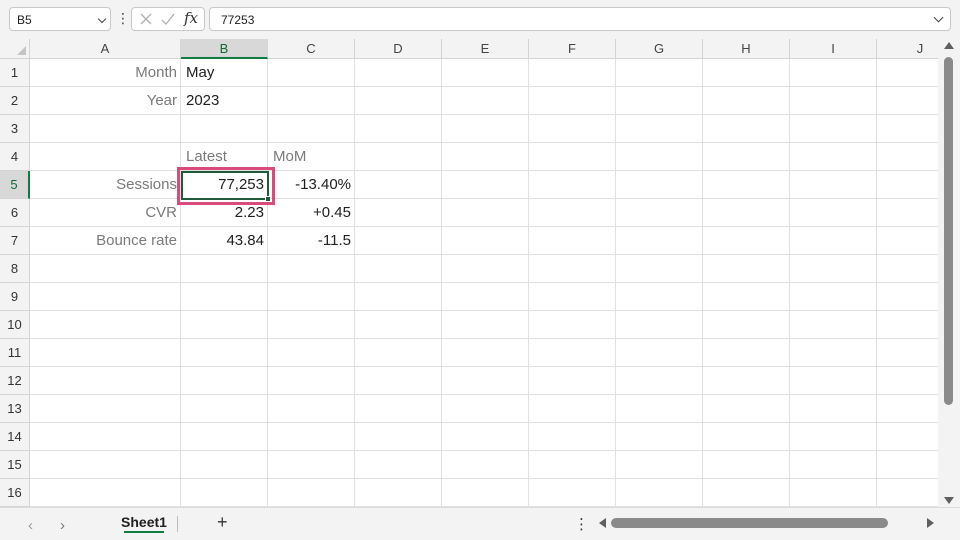 This screenshot has height=540, width=960. I want to click on cancel-icon, so click(146, 19).